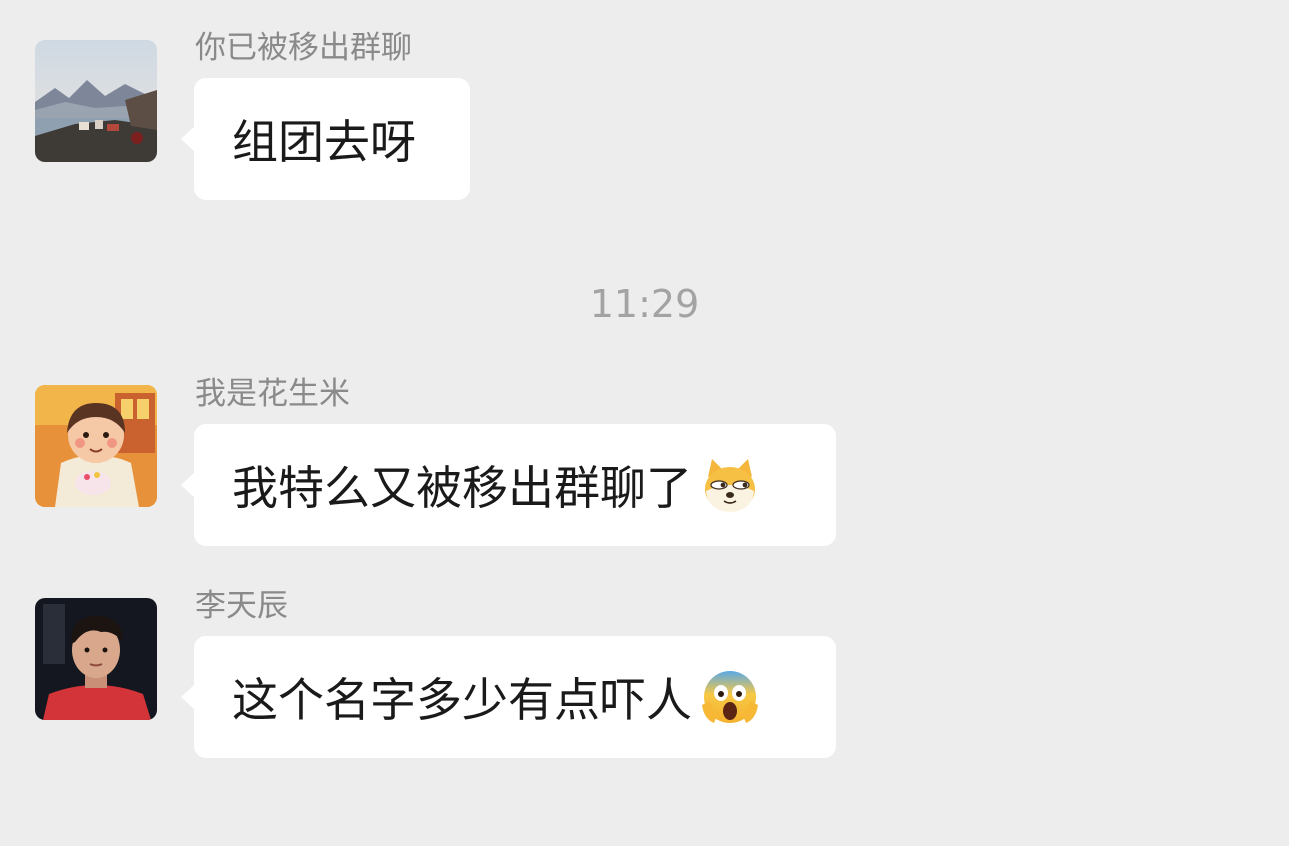 Image resolution: width=1289 pixels, height=846 pixels. I want to click on message-bubble: 这个名字多少有点吓人, so click(508, 697).